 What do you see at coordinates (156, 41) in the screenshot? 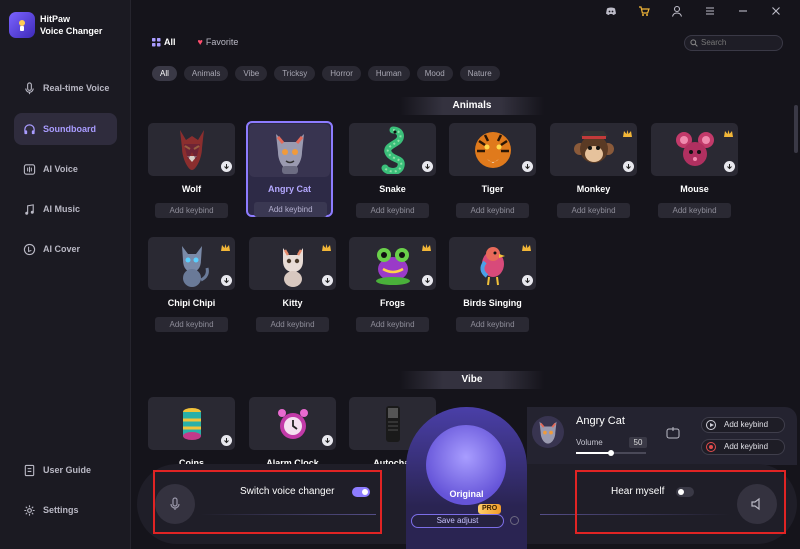
I see `grid-icon` at bounding box center [156, 41].